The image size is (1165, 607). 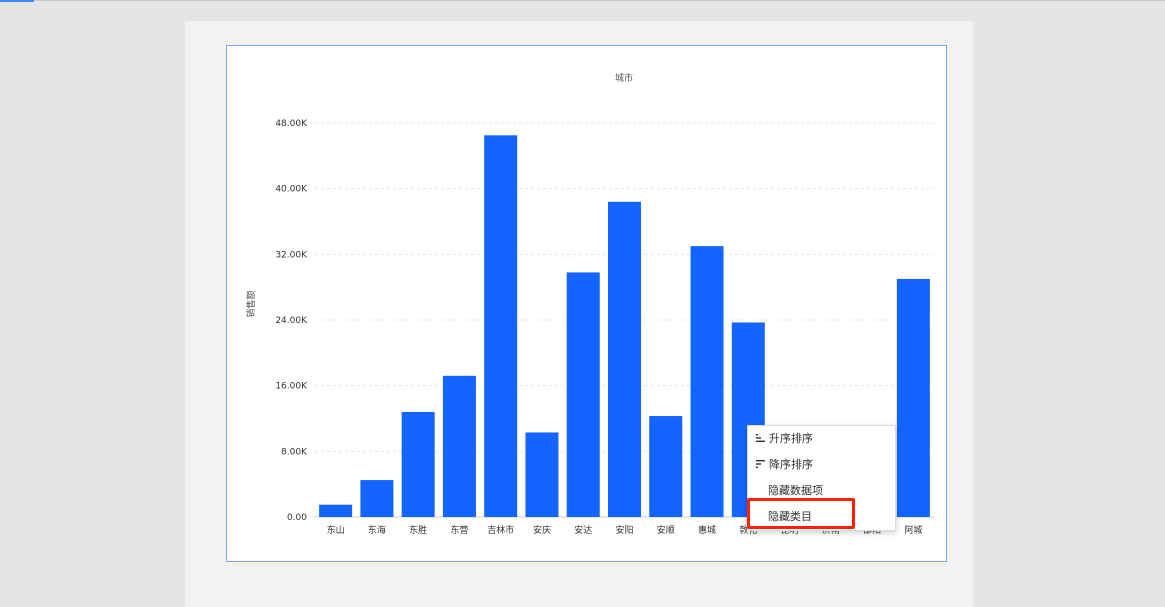 I want to click on active-tab-indicator, so click(x=17, y=1).